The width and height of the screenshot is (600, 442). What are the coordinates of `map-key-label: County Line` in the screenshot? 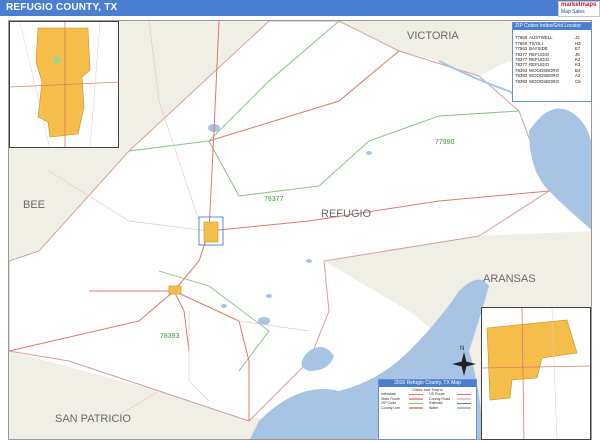 It's located at (391, 407).